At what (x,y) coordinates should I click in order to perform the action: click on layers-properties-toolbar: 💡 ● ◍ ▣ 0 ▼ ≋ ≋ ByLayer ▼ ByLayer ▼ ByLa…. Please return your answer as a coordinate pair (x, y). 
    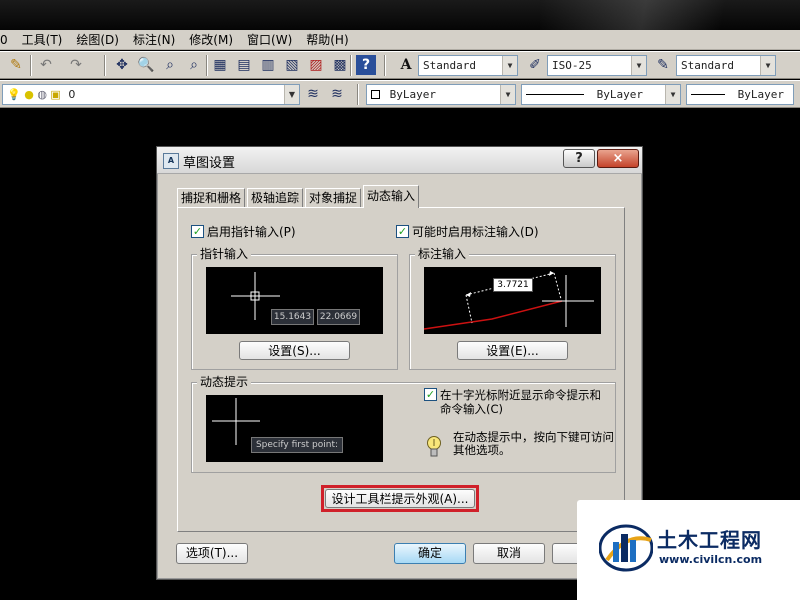
    Looking at the image, I should click on (400, 94).